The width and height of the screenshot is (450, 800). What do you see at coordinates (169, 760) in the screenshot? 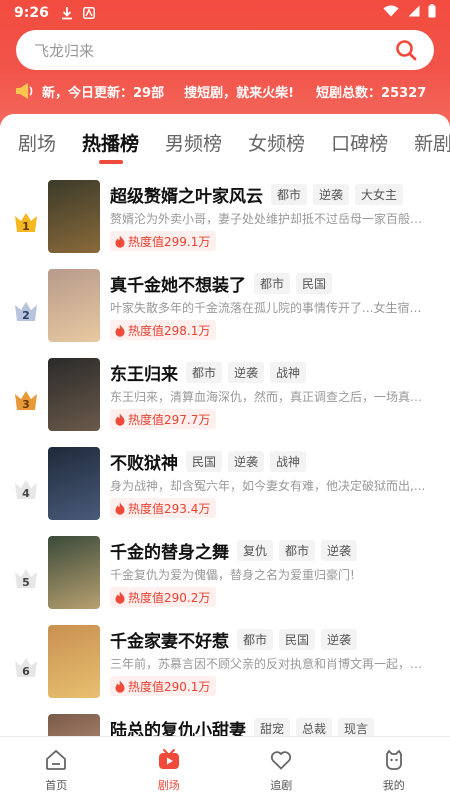
I see `theater-icon` at bounding box center [169, 760].